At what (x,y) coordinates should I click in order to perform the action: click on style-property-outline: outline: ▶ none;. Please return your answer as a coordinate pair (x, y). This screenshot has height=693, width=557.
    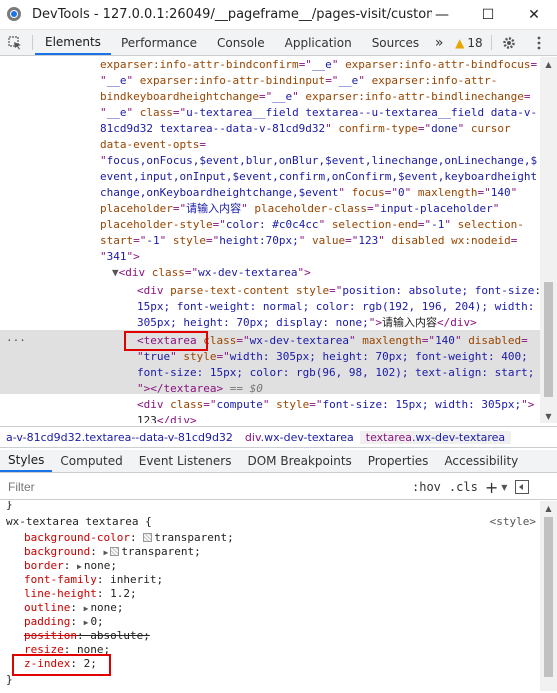
    Looking at the image, I should click on (74, 608).